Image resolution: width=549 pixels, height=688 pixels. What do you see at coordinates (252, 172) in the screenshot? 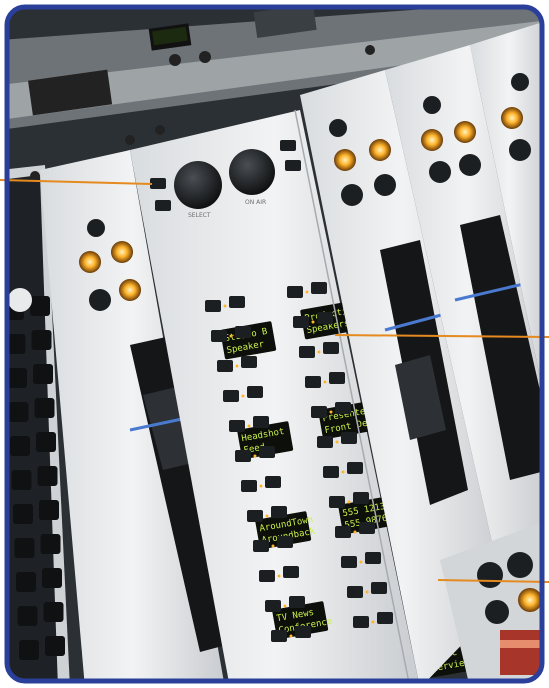
I see `level-encoder` at bounding box center [252, 172].